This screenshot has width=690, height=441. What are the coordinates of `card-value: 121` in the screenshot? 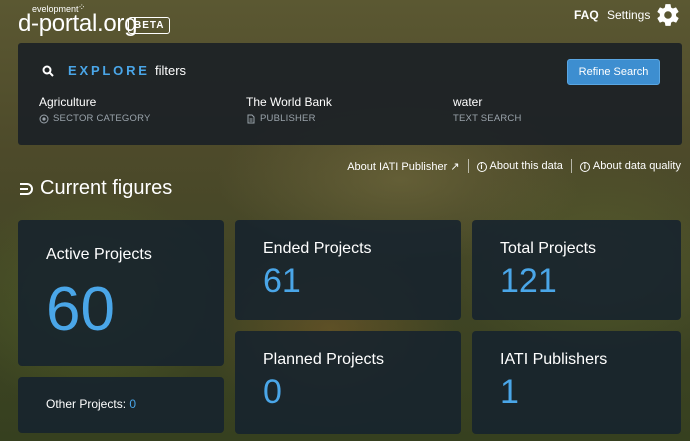 It's located at (528, 281).